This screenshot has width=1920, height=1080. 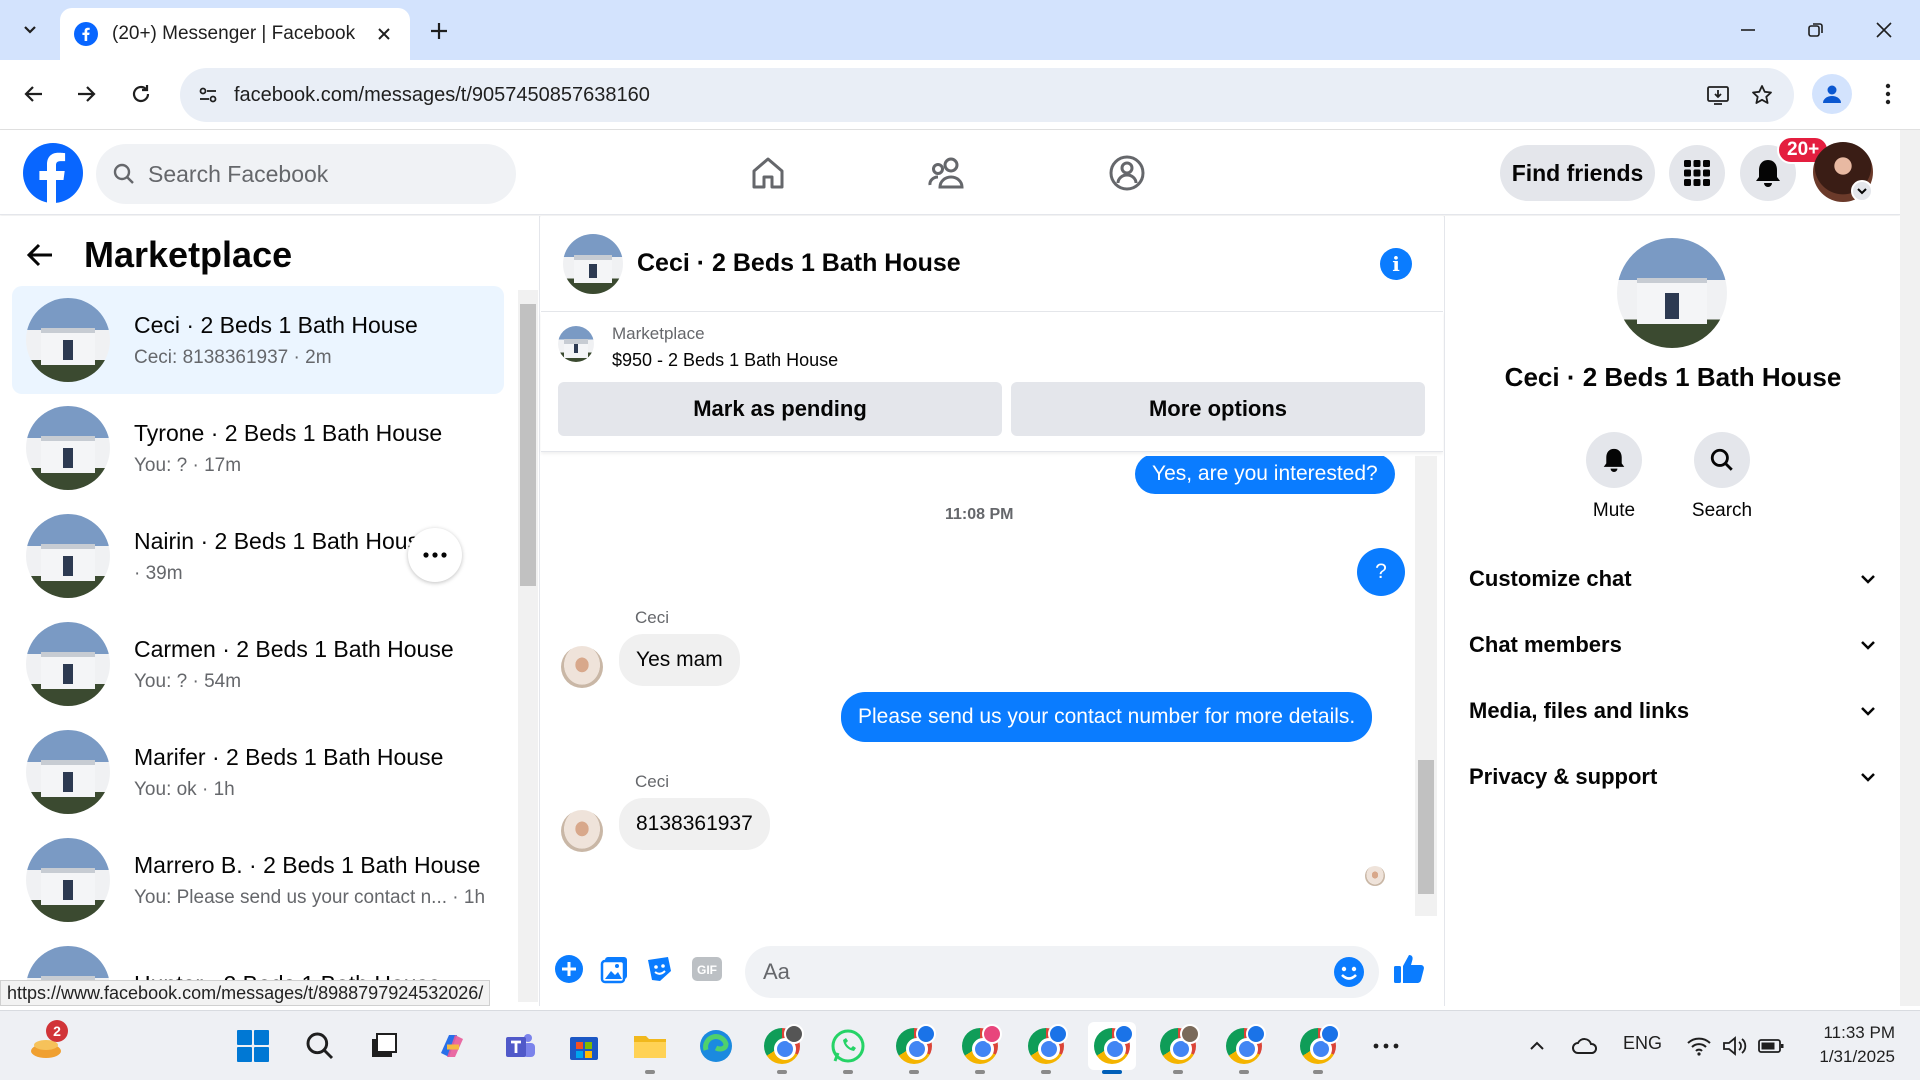 What do you see at coordinates (1537, 1046) in the screenshot?
I see `show-hidden-icons-button` at bounding box center [1537, 1046].